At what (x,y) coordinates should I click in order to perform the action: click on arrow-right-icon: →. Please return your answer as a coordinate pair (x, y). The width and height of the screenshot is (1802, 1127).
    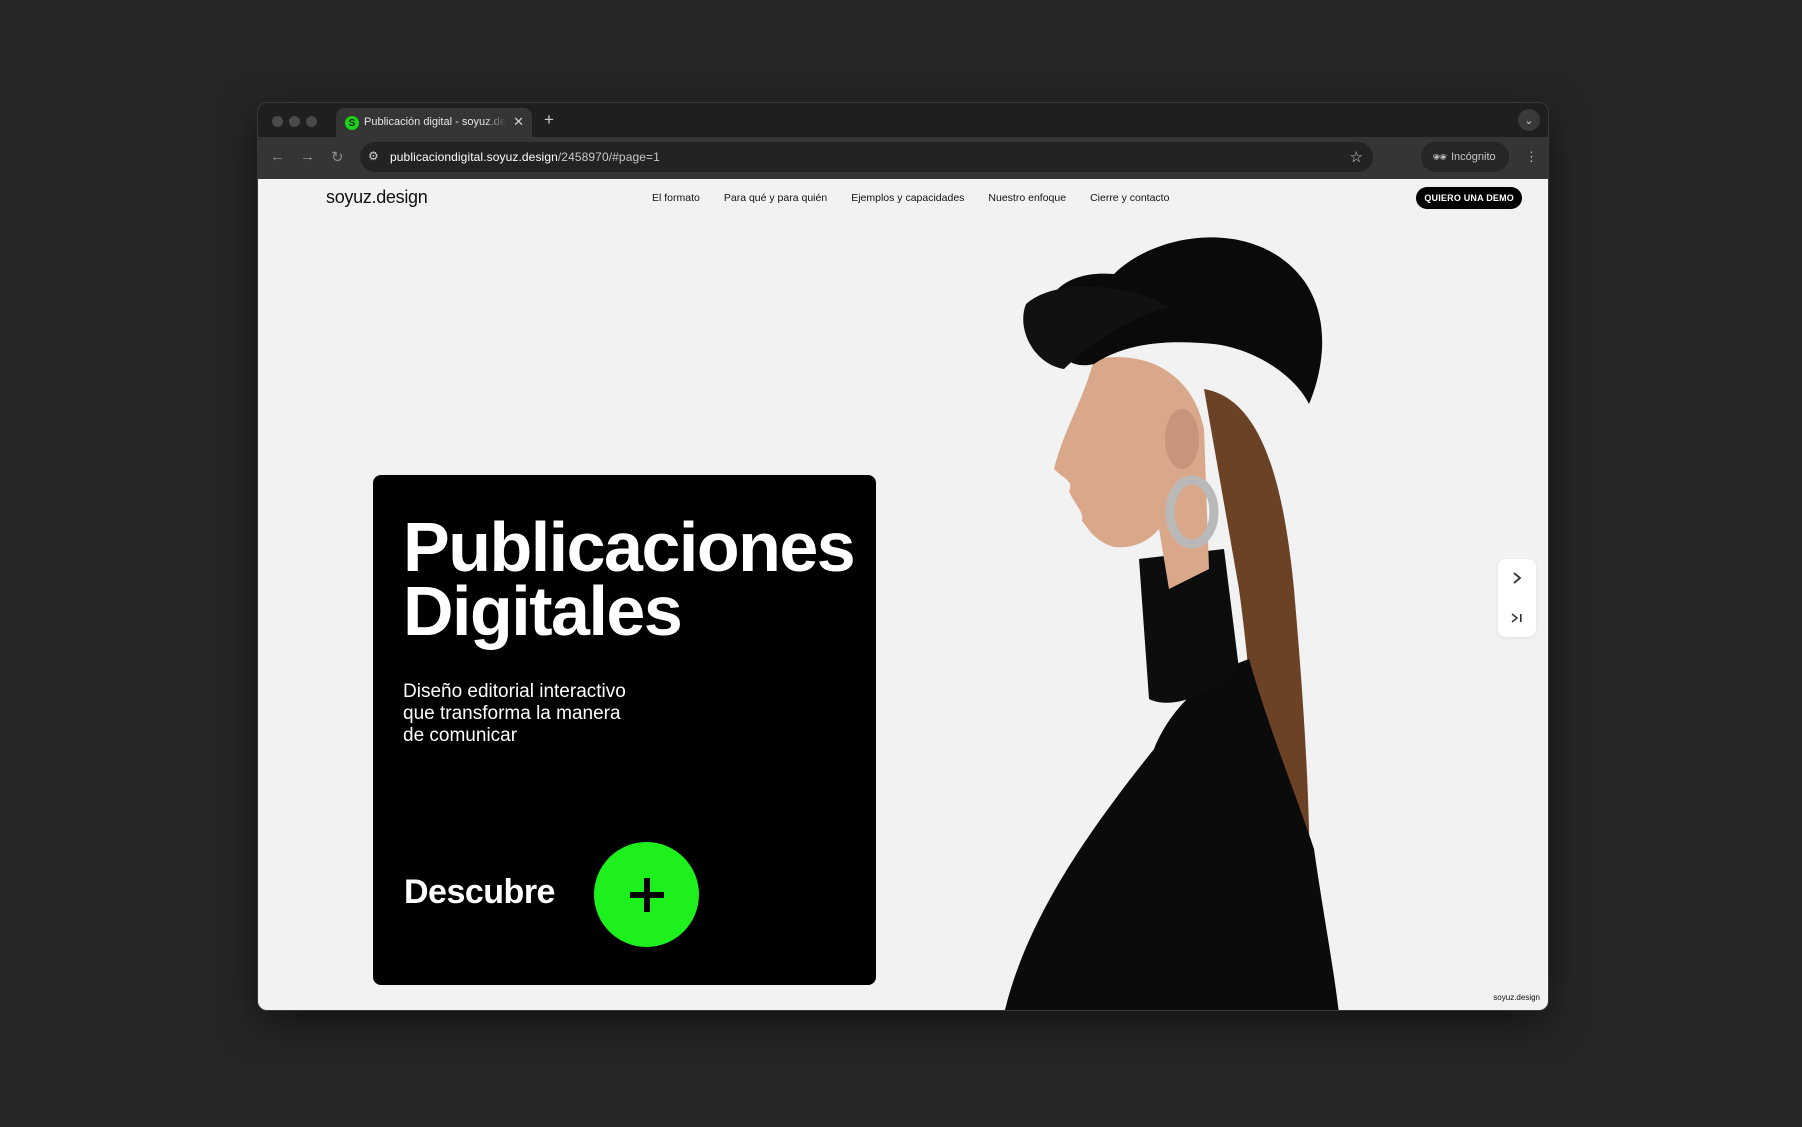
    Looking at the image, I should click on (307, 156).